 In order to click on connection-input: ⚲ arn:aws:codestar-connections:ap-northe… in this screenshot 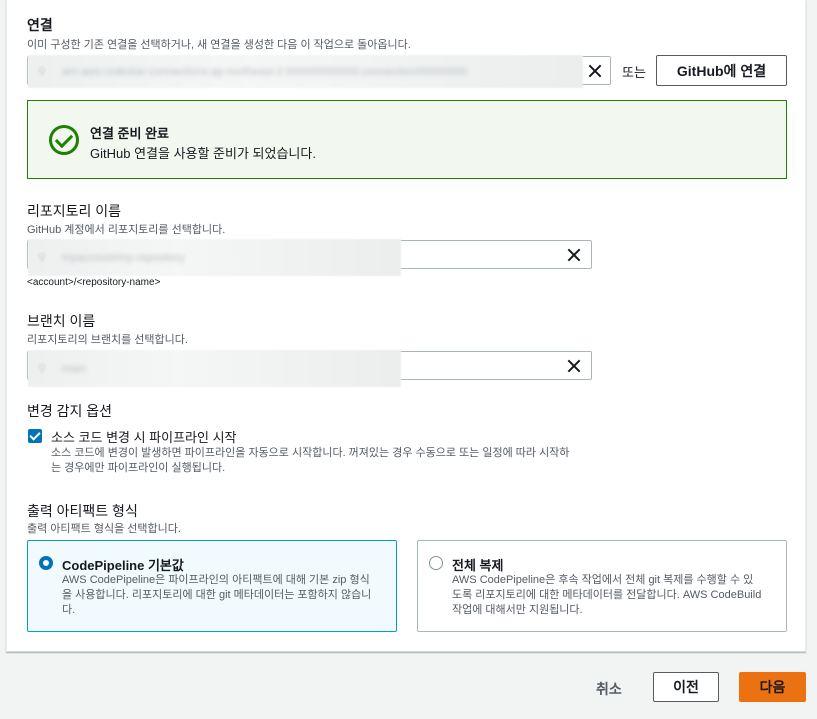, I will do `click(319, 71)`.